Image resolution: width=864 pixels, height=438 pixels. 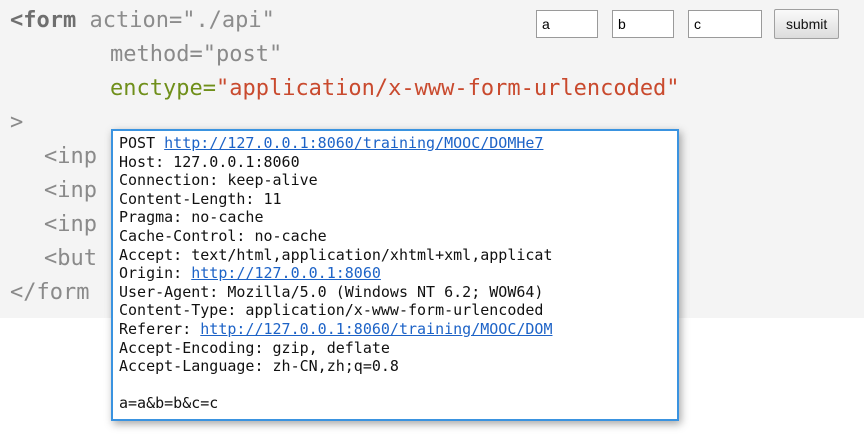 What do you see at coordinates (191, 217) in the screenshot?
I see `header-pragma: Pragma: no-cache` at bounding box center [191, 217].